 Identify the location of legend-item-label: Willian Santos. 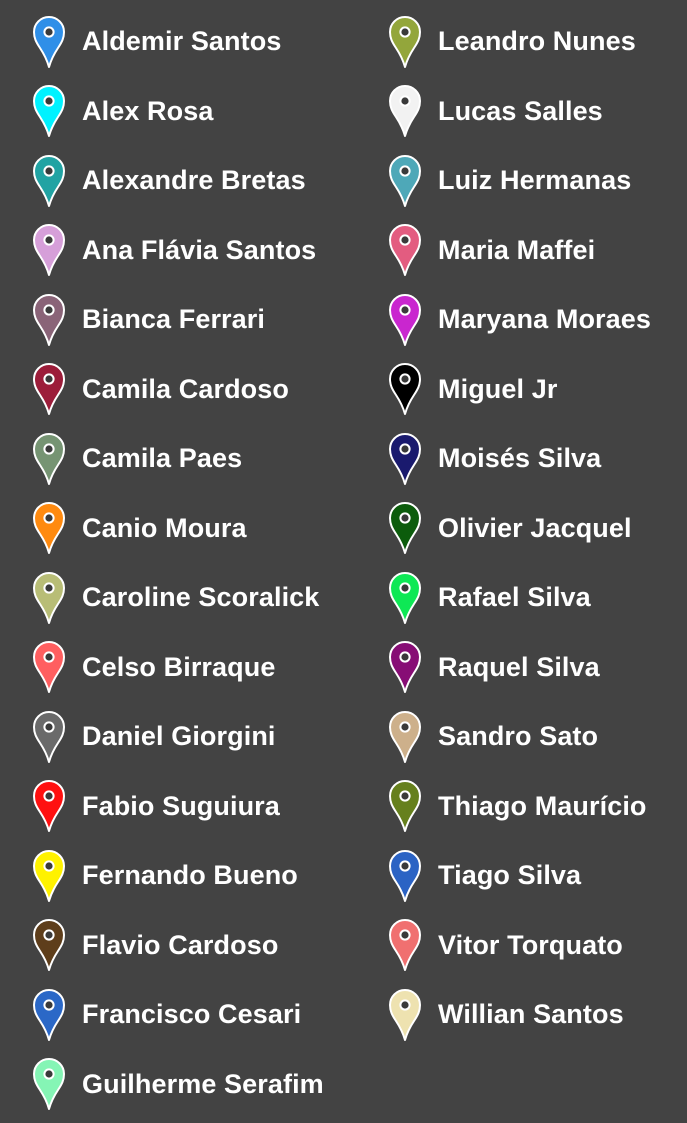
(531, 1014).